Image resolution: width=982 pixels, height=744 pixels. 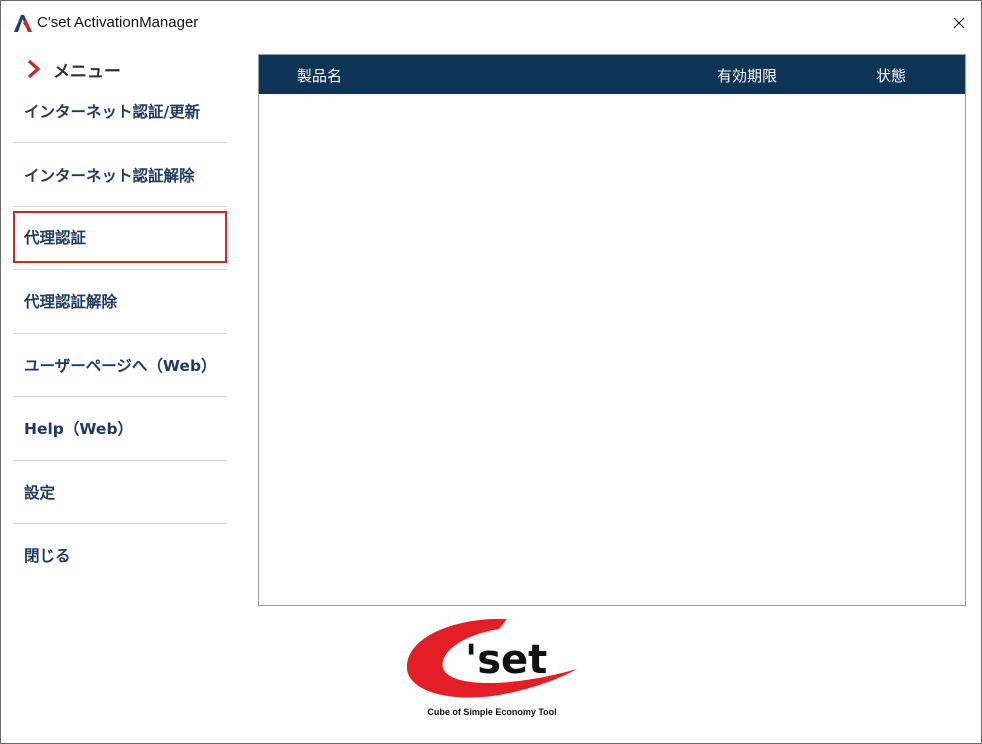 I want to click on menu-header: メニュー, so click(x=73, y=69).